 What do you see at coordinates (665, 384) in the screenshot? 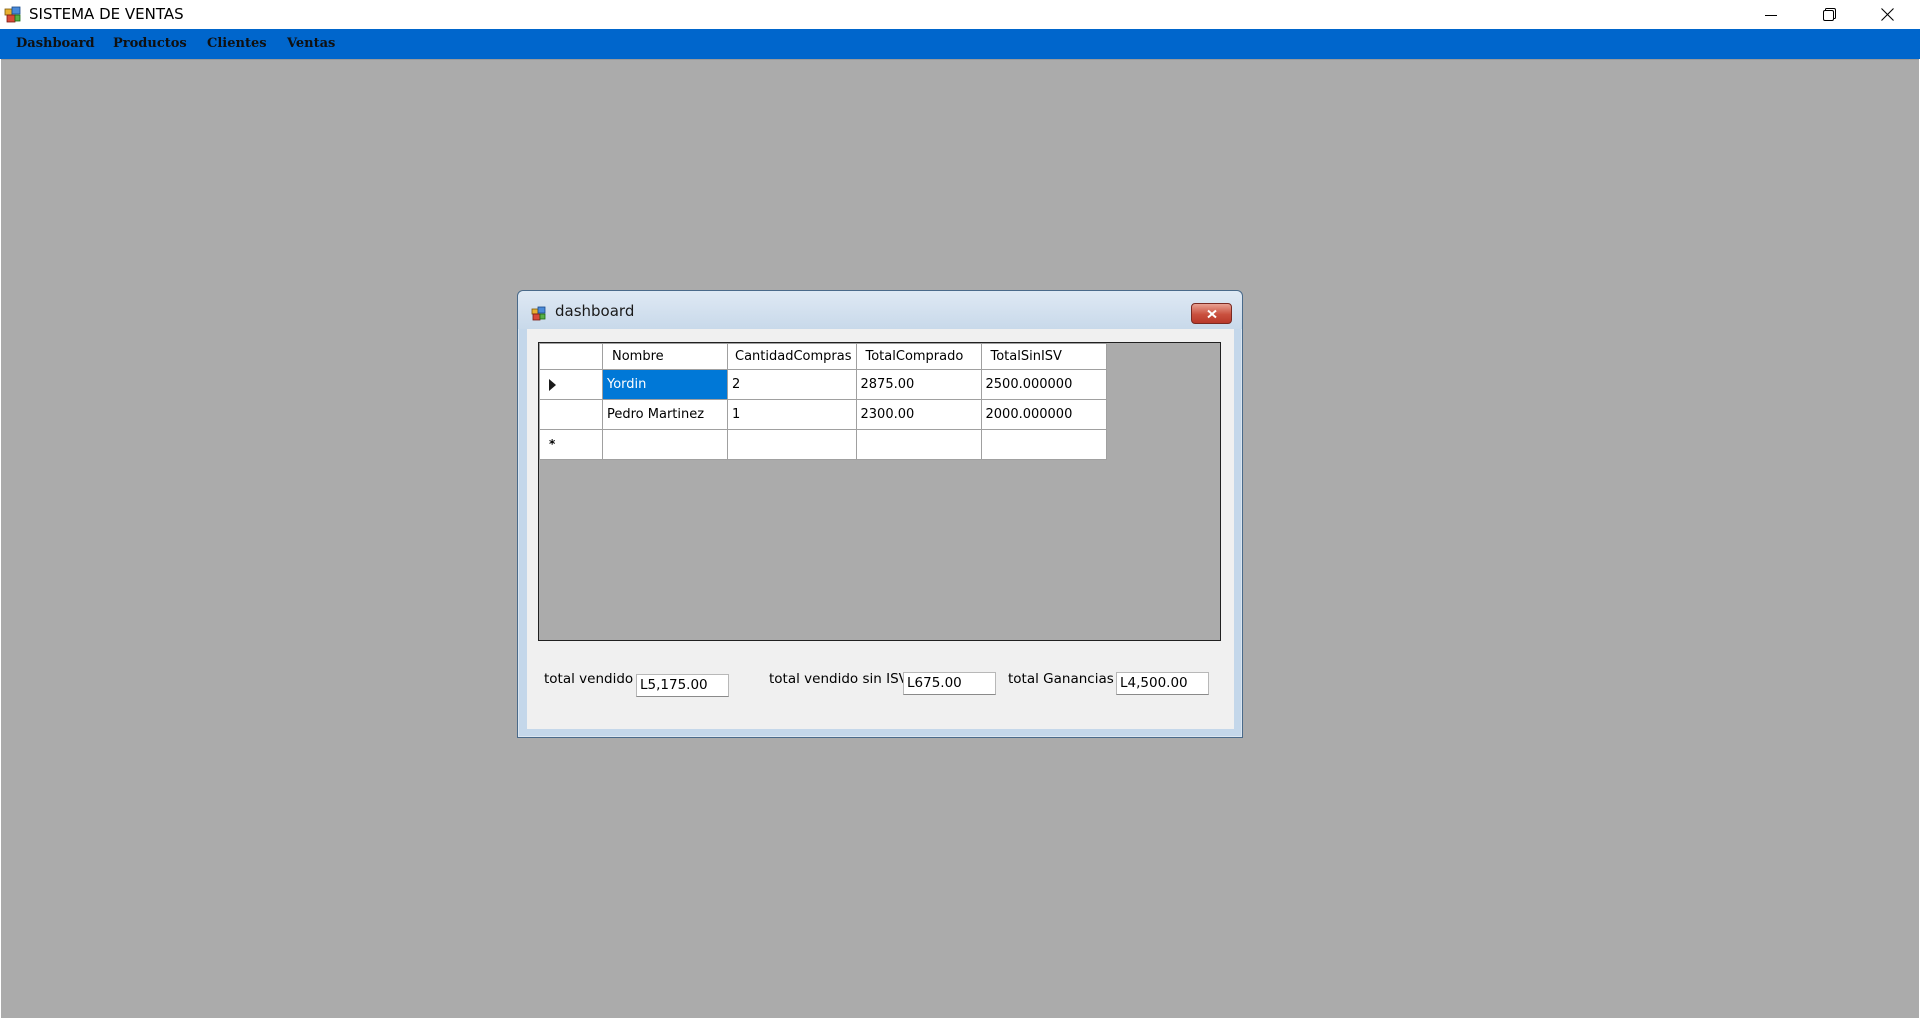
I see `grid-cell: Yordin` at bounding box center [665, 384].